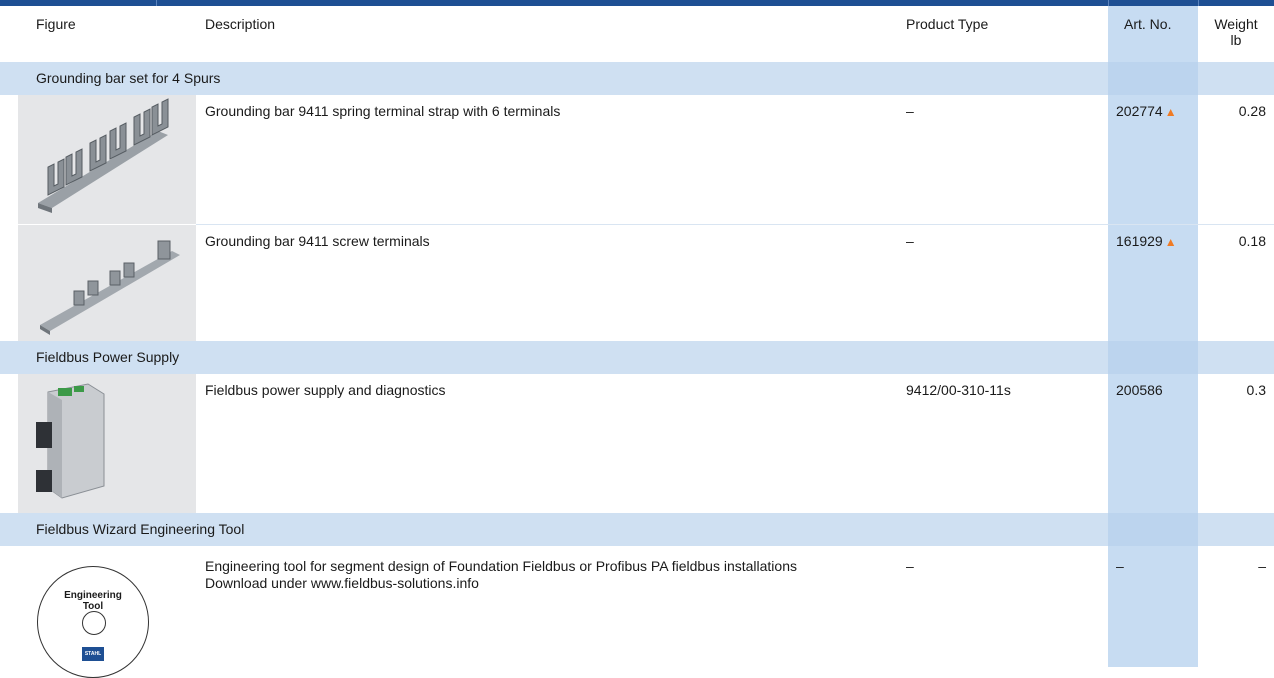 The image size is (1274, 678). I want to click on grounding-bar-screw-image, so click(107, 283).